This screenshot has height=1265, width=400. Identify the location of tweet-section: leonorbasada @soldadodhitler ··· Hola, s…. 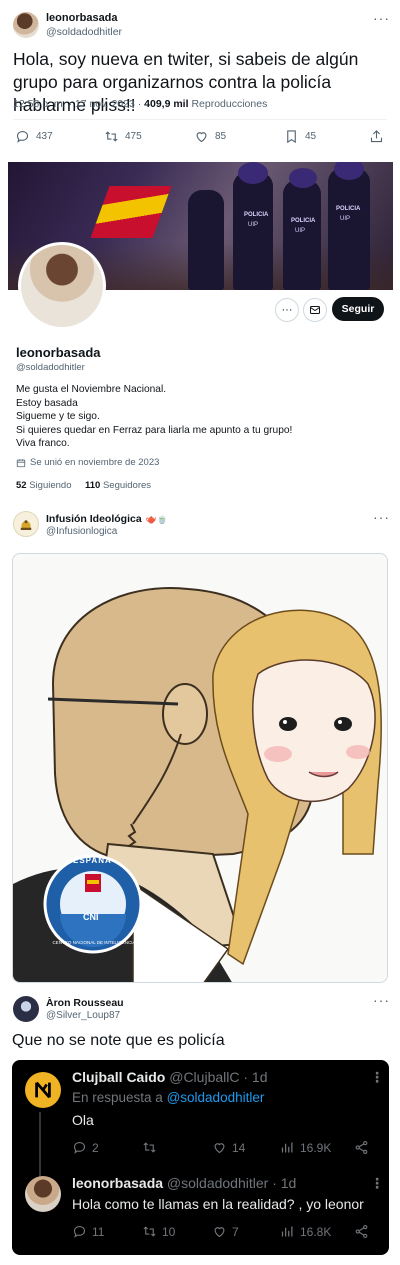
(200, 77).